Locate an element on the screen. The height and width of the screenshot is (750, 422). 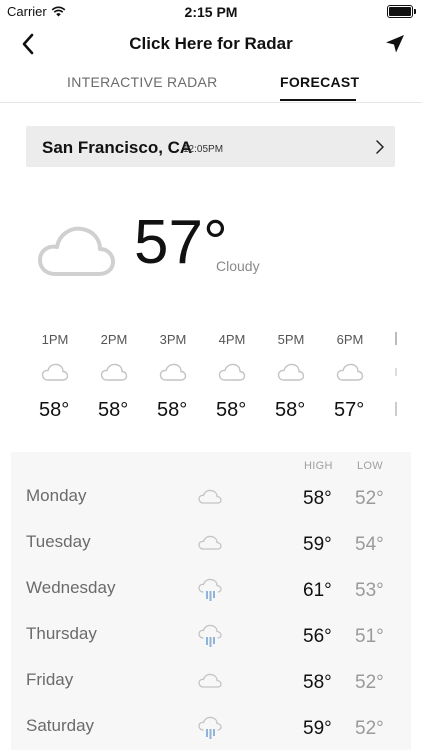
page-title: Click Here for Radar is located at coordinates (211, 44).